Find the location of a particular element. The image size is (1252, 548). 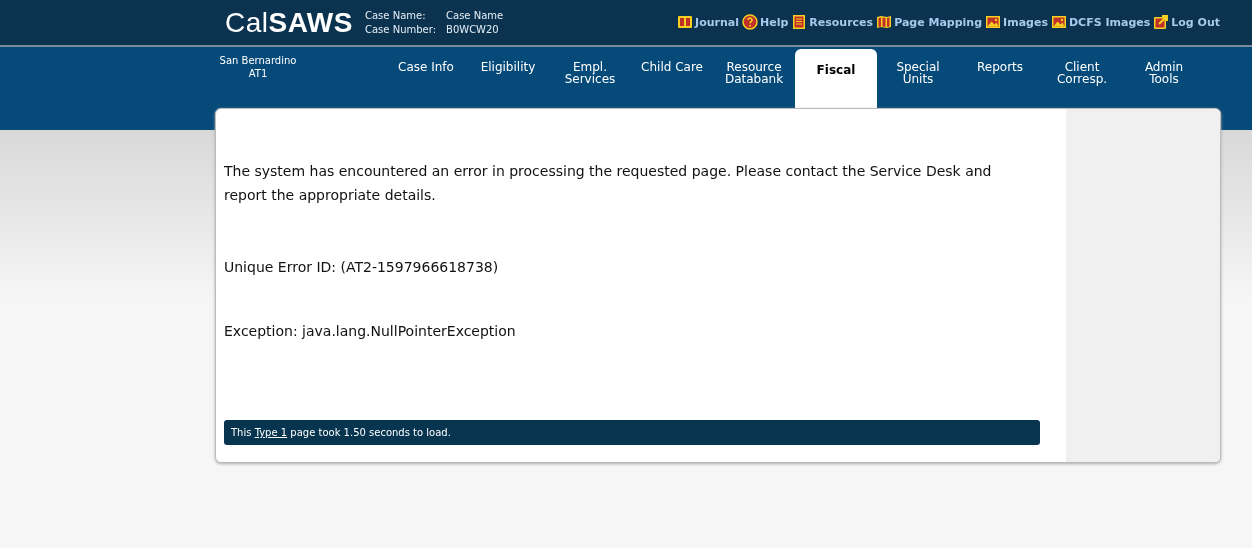

header-link: DCFS Images is located at coordinates (1100, 22).